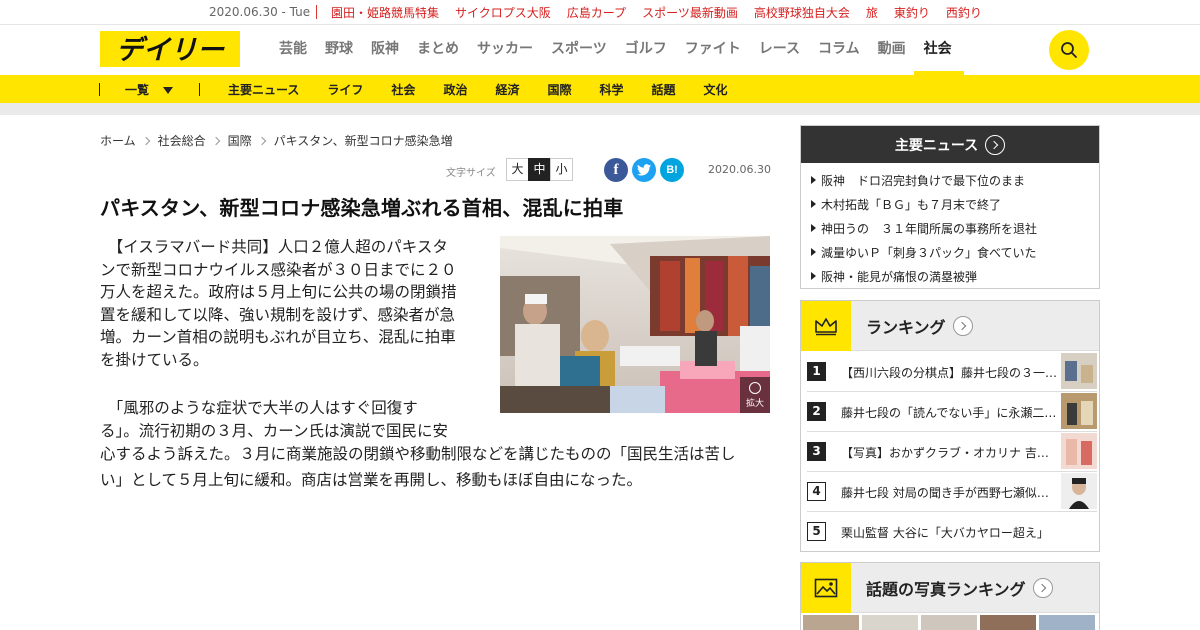 The height and width of the screenshot is (630, 1200). Describe the element at coordinates (261, 140) in the screenshot. I see `chevron-right-icon` at that location.